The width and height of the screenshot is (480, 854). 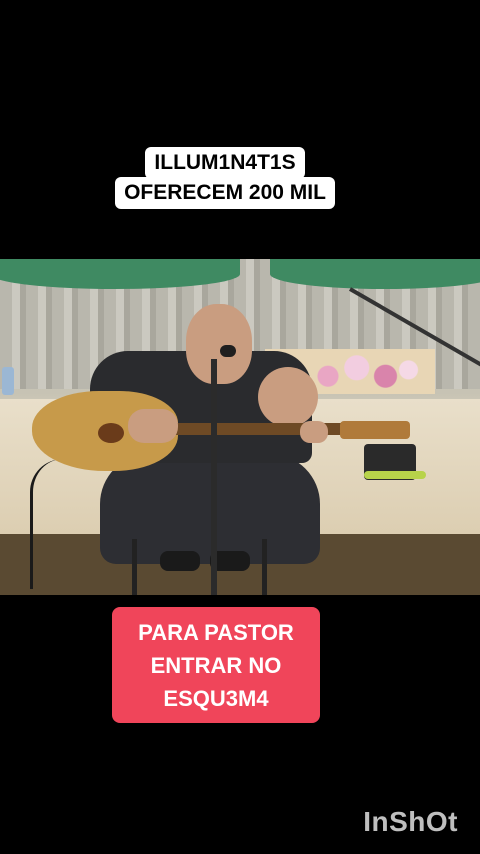 What do you see at coordinates (410, 821) in the screenshot?
I see `inshot-watermark: InShOt` at bounding box center [410, 821].